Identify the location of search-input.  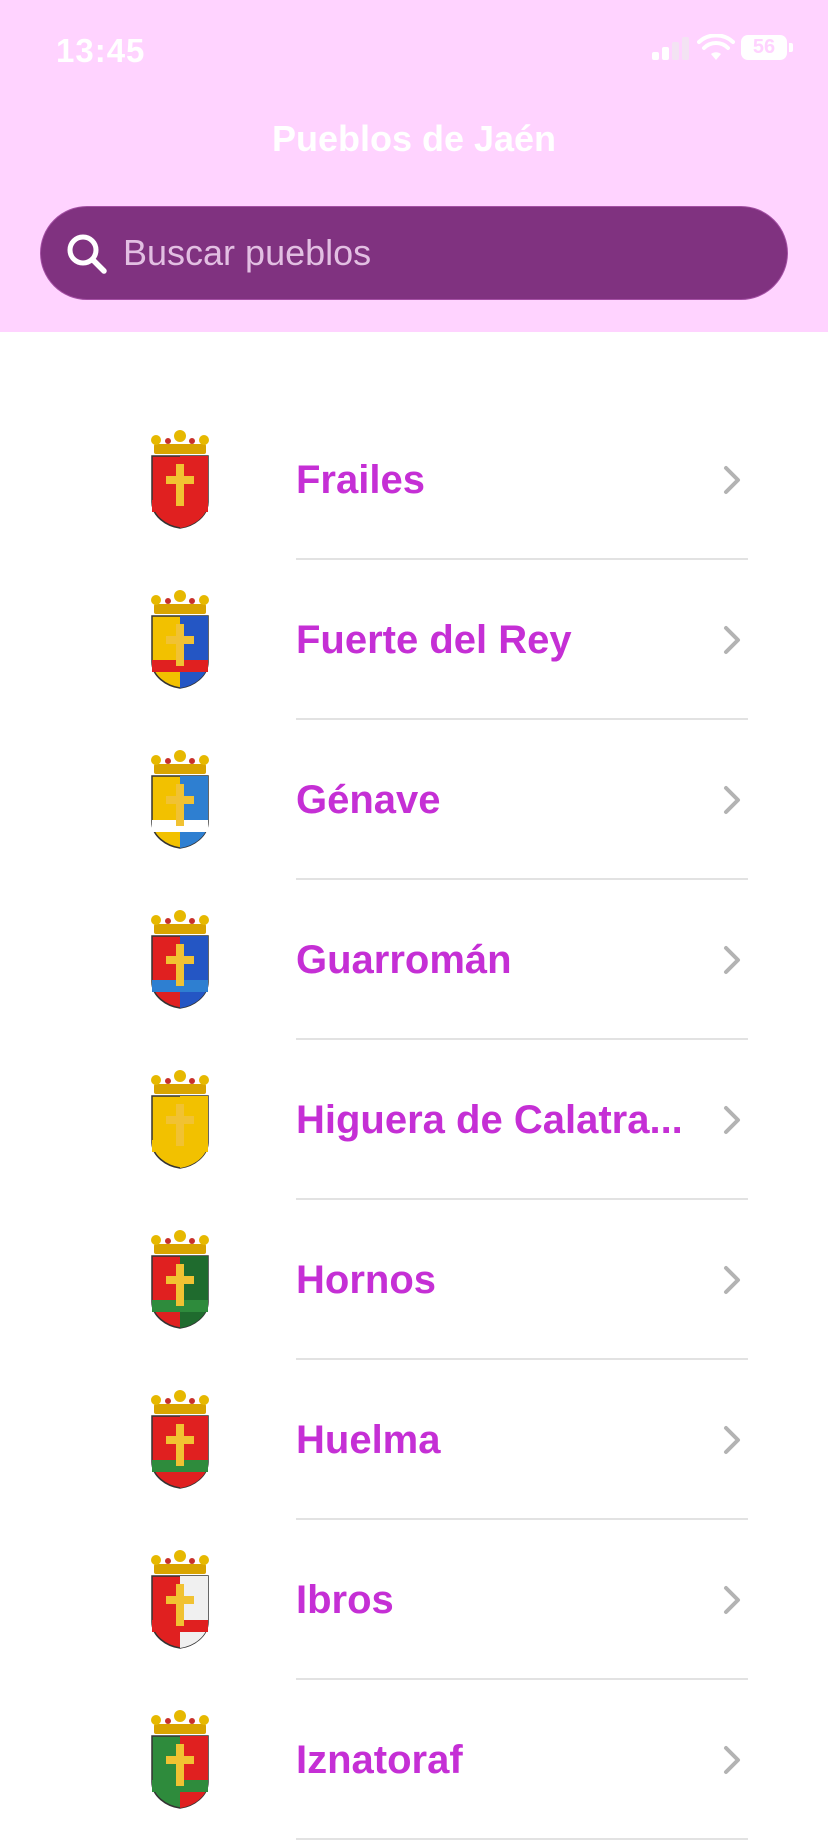
(443, 253).